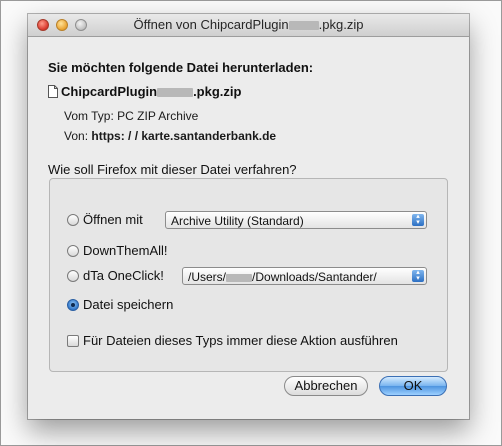 This screenshot has height=446, width=502. What do you see at coordinates (296, 220) in the screenshot?
I see `open-with-select: Archive Utility (Standard) ▴ ▾` at bounding box center [296, 220].